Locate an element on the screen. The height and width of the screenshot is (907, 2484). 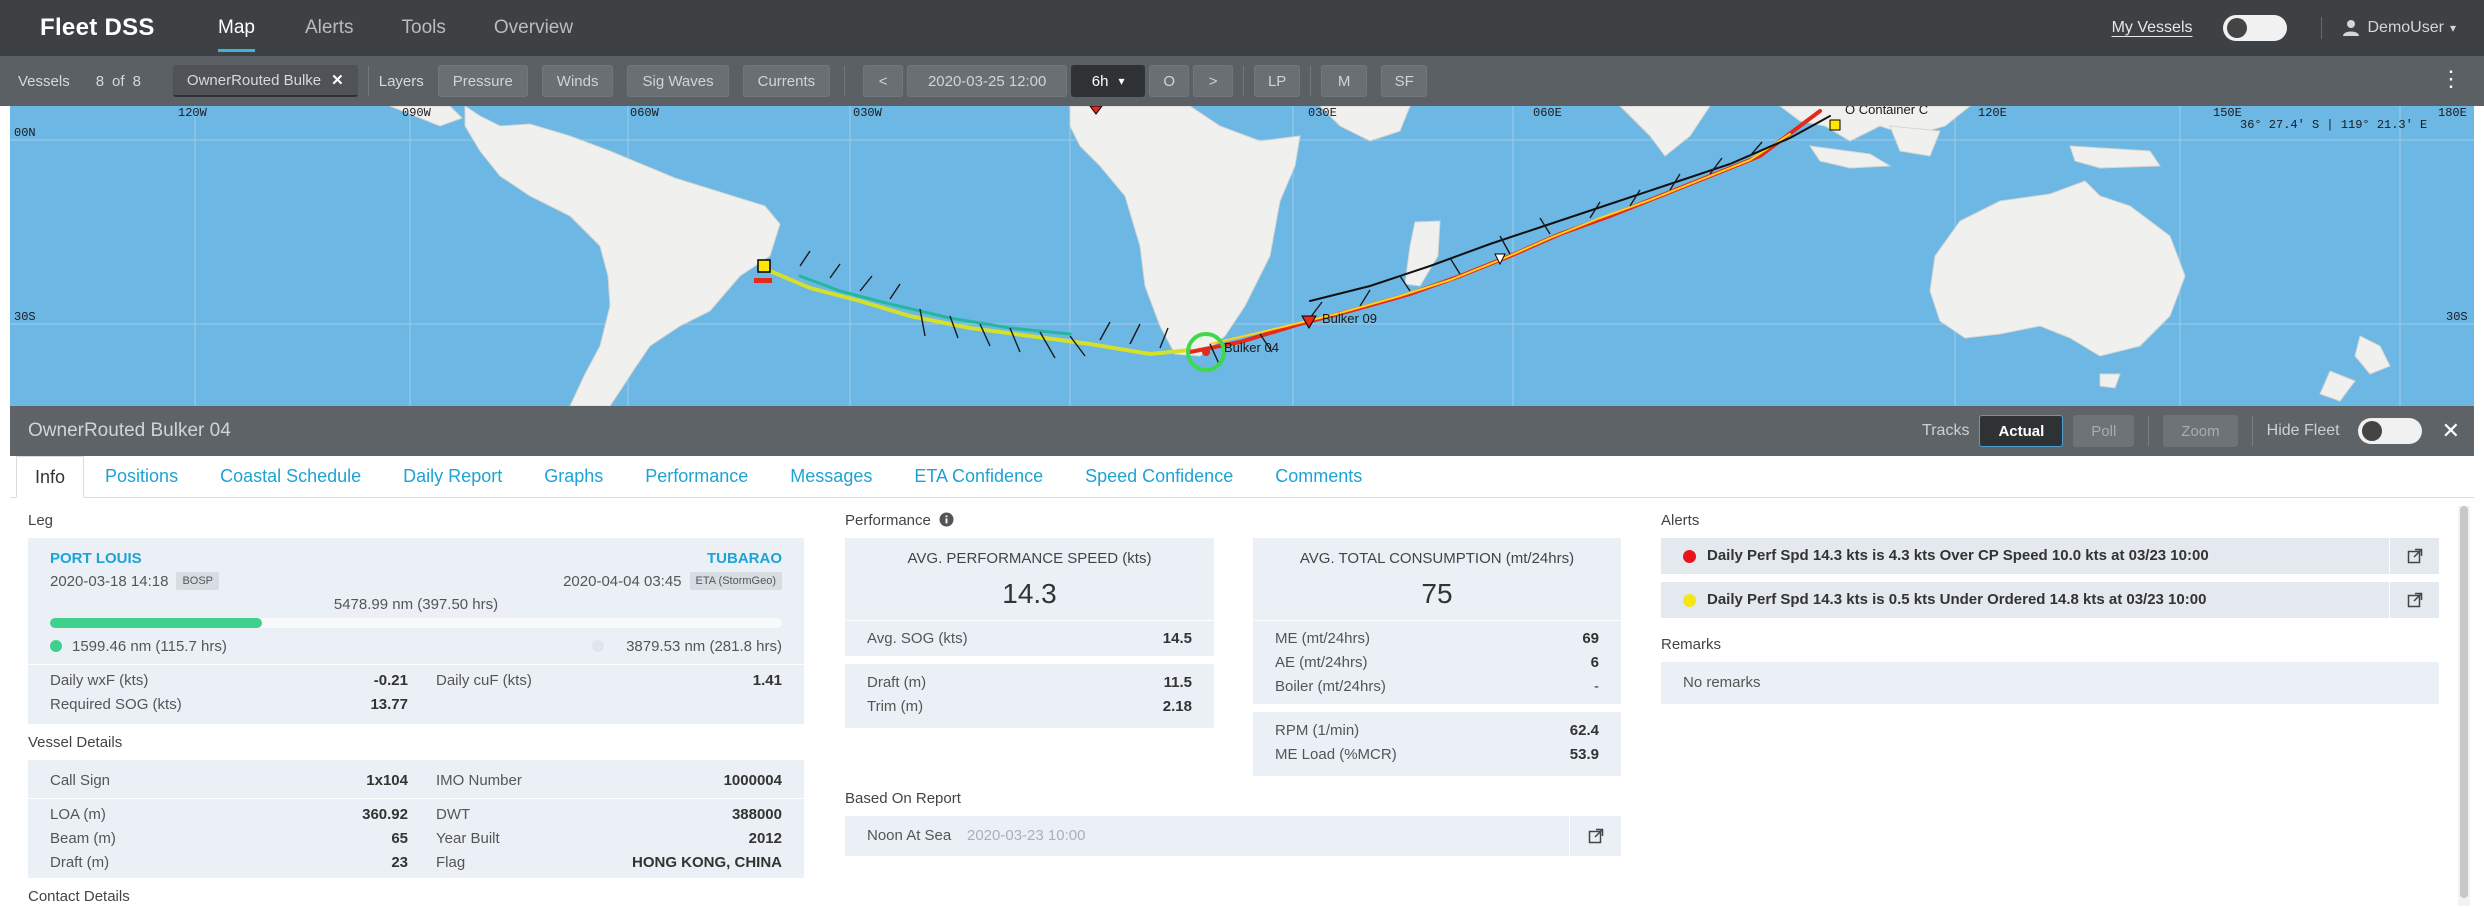
panel-divider is located at coordinates (2149, 431).